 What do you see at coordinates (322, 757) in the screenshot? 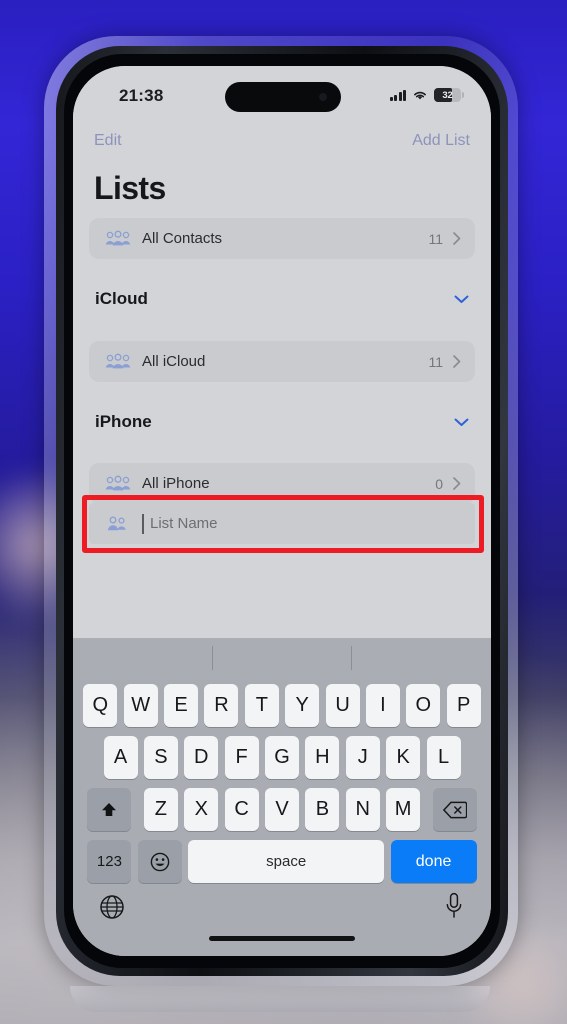
I see `key-h: H` at bounding box center [322, 757].